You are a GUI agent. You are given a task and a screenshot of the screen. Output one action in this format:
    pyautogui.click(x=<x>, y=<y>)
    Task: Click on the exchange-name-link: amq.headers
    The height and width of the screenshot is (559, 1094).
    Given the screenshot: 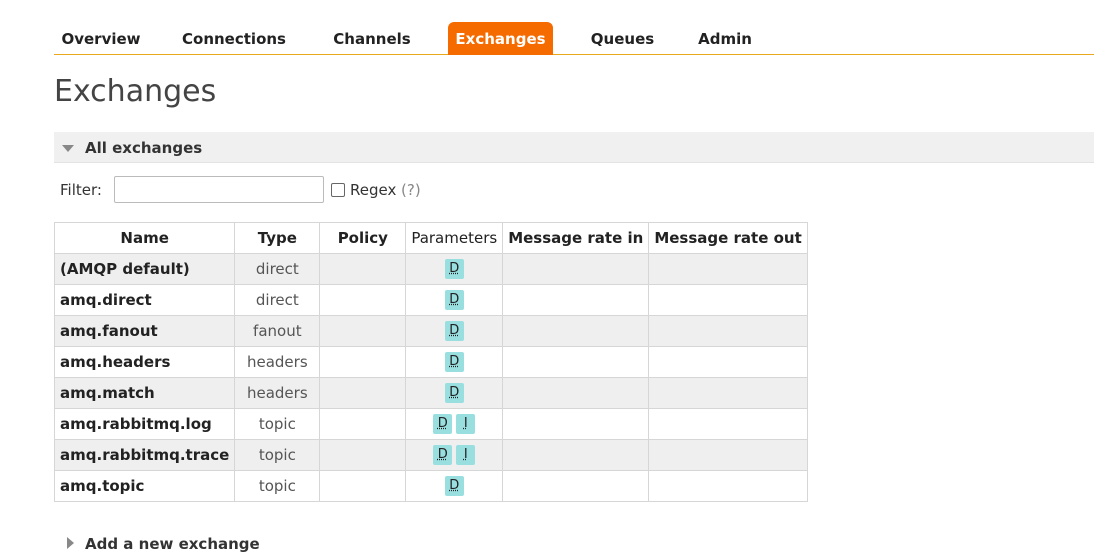 What is the action you would take?
    pyautogui.click(x=144, y=362)
    